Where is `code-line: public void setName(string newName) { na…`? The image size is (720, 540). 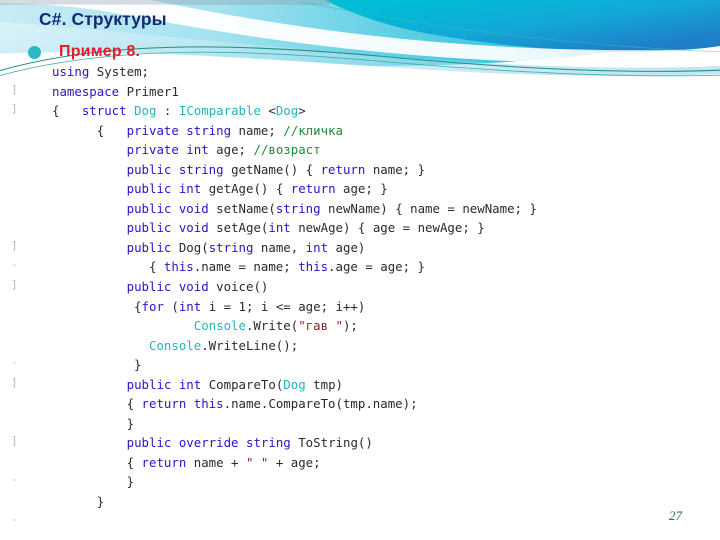 code-line: public void setName(string newName) { na… is located at coordinates (376, 209).